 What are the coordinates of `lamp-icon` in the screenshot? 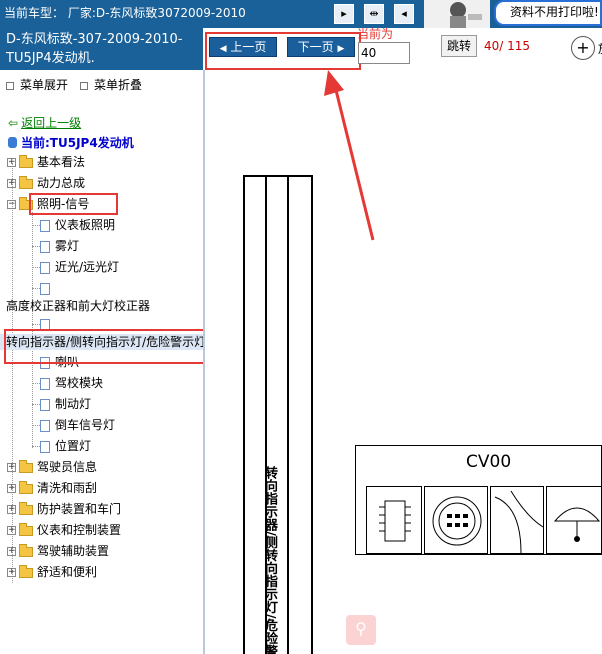 It's located at (574, 520).